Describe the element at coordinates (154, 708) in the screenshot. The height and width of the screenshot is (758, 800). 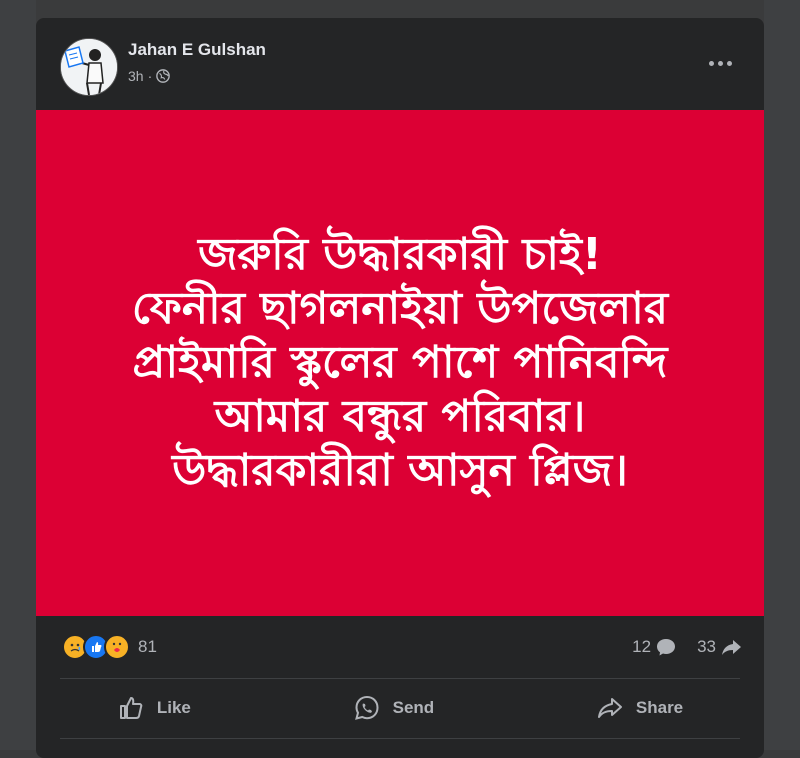
I see `like-button: Like` at that location.